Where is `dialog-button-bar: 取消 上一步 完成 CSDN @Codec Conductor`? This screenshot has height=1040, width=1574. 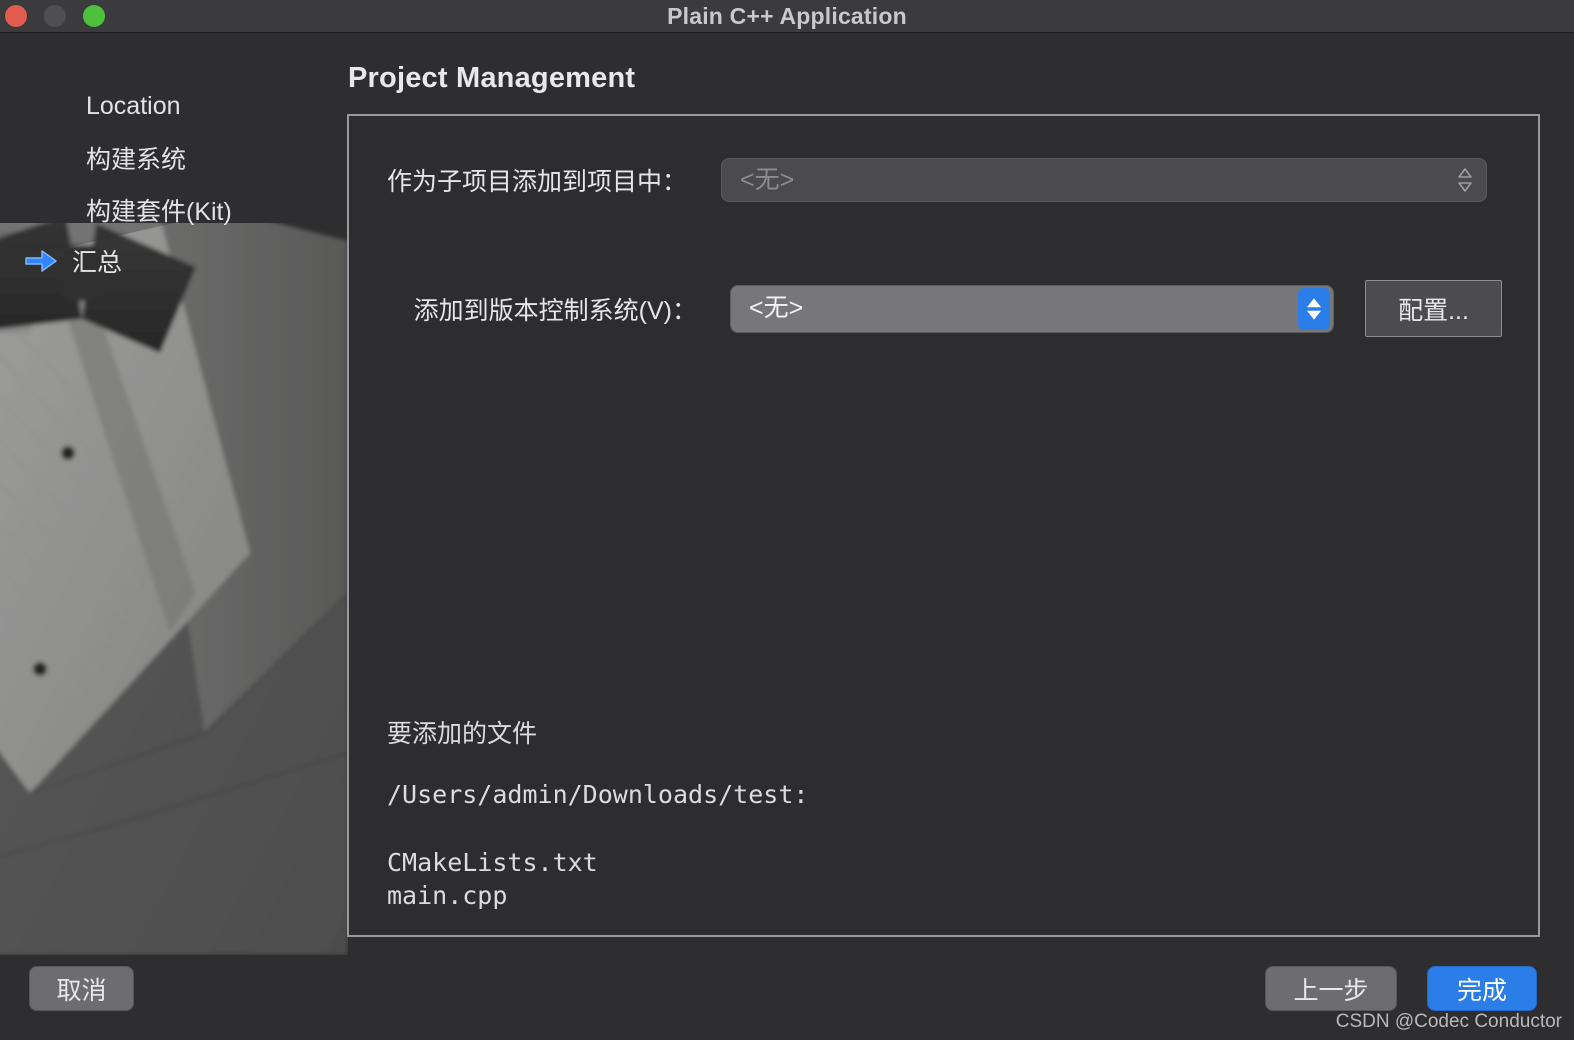 dialog-button-bar: 取消 上一步 完成 CSDN @Codec Conductor is located at coordinates (787, 997).